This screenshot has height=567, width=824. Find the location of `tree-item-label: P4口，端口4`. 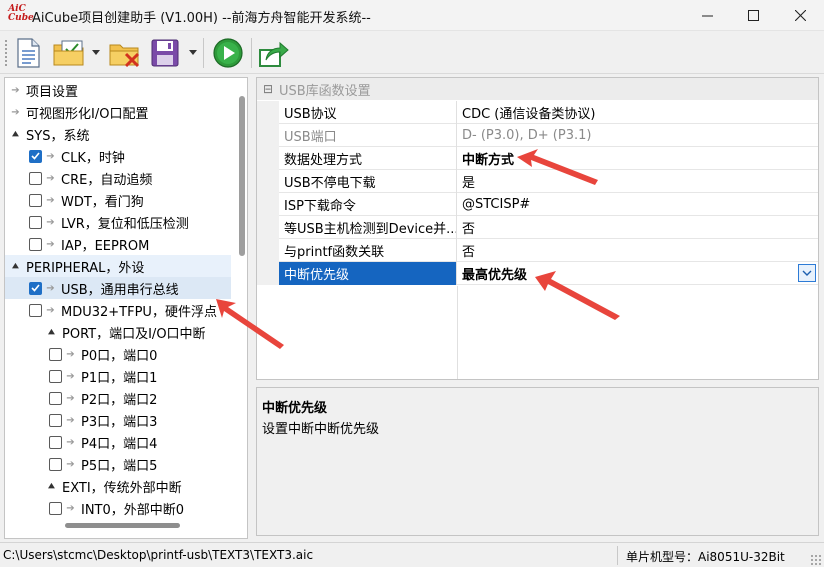

tree-item-label: P4口，端口4 is located at coordinates (119, 444).